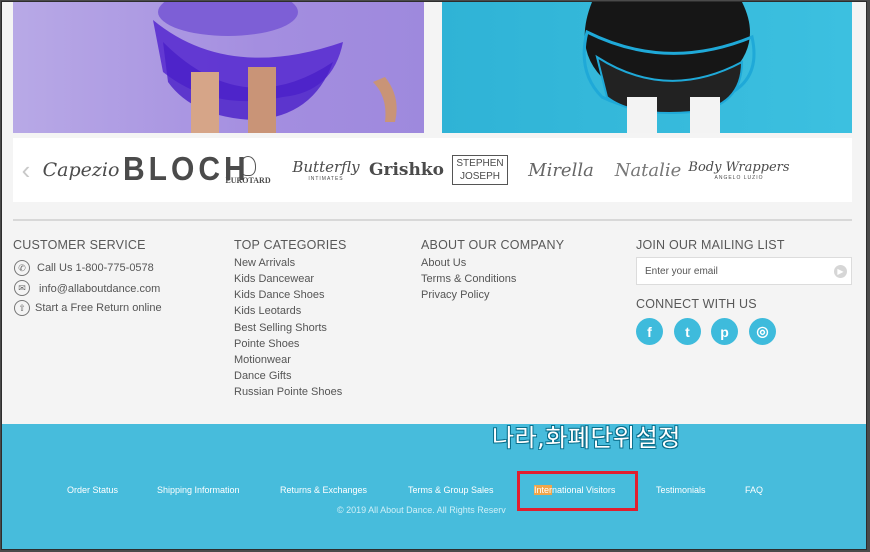 Image resolution: width=870 pixels, height=552 pixels. I want to click on twitter-icon: t, so click(687, 331).